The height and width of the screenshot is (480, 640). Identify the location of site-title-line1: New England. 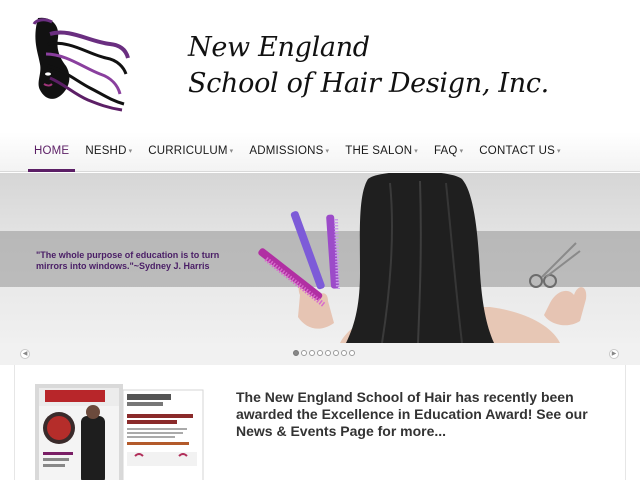
(279, 47).